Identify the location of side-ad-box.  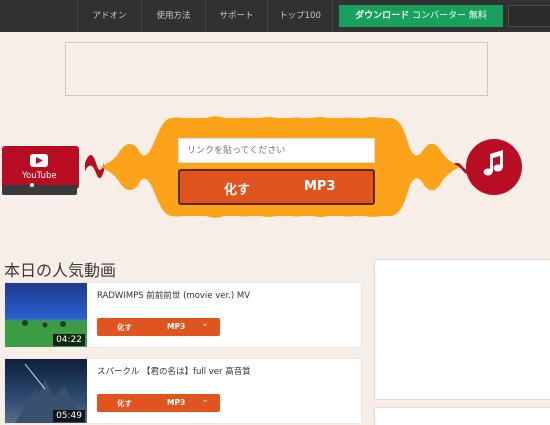
(462, 329).